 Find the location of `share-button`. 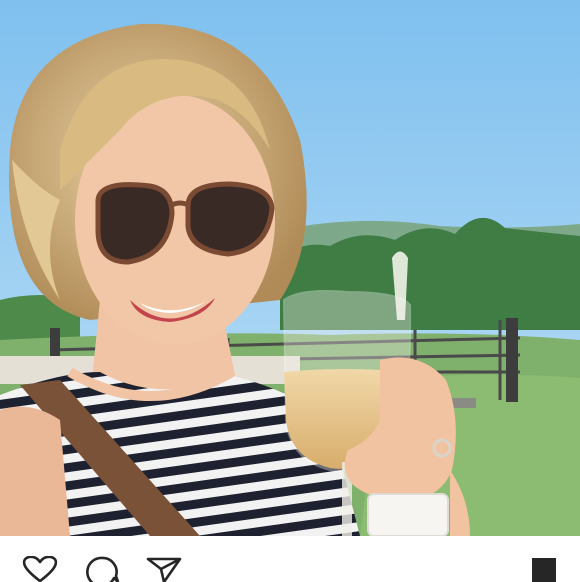

share-button is located at coordinates (164, 569).